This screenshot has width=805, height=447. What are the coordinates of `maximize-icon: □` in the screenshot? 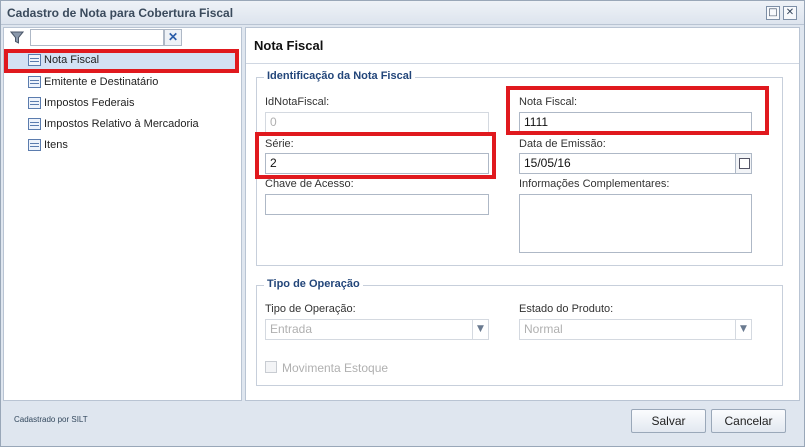 It's located at (773, 13).